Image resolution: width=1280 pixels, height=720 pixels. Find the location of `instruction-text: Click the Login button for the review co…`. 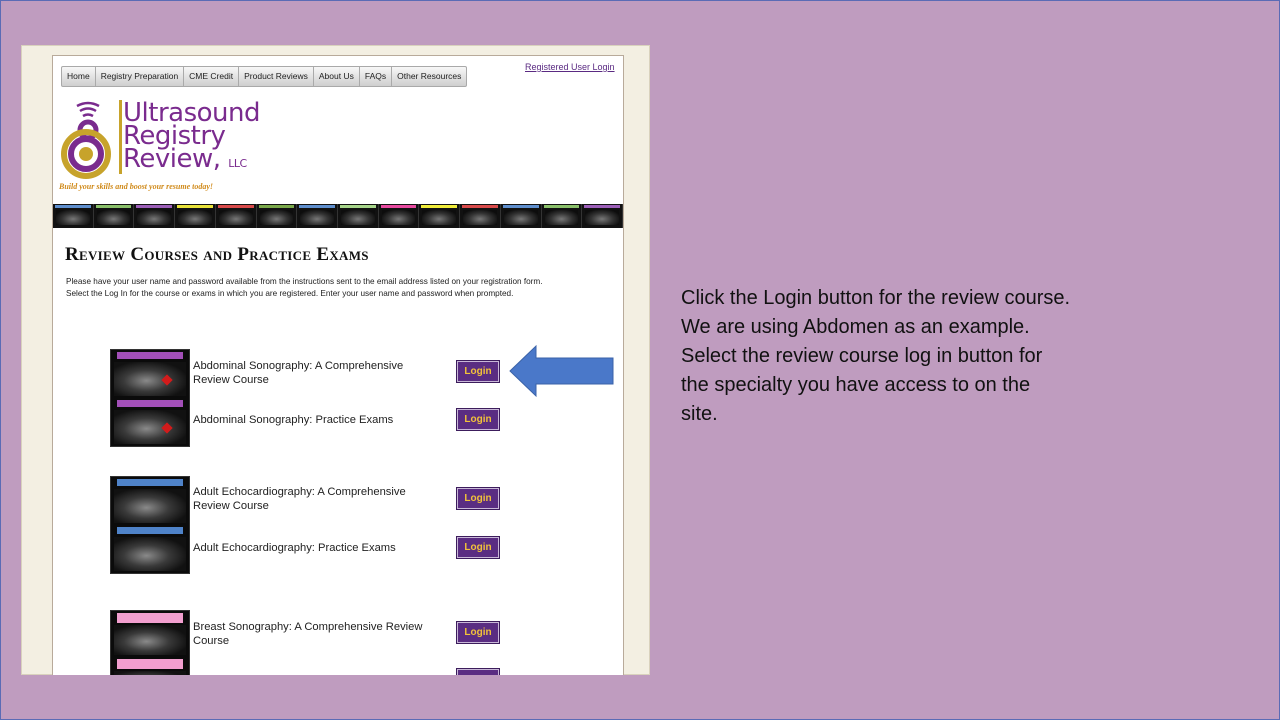

instruction-text: Click the Login button for the review co… is located at coordinates (876, 356).